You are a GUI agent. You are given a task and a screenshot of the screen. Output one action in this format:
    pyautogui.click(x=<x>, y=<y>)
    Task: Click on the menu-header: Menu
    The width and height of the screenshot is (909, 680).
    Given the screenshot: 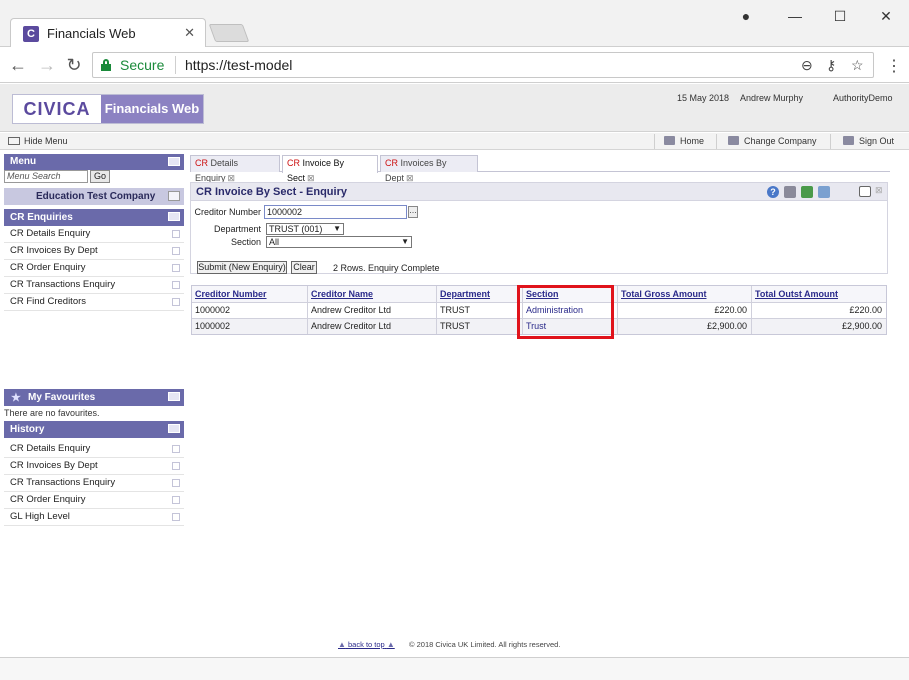 What is the action you would take?
    pyautogui.click(x=94, y=162)
    